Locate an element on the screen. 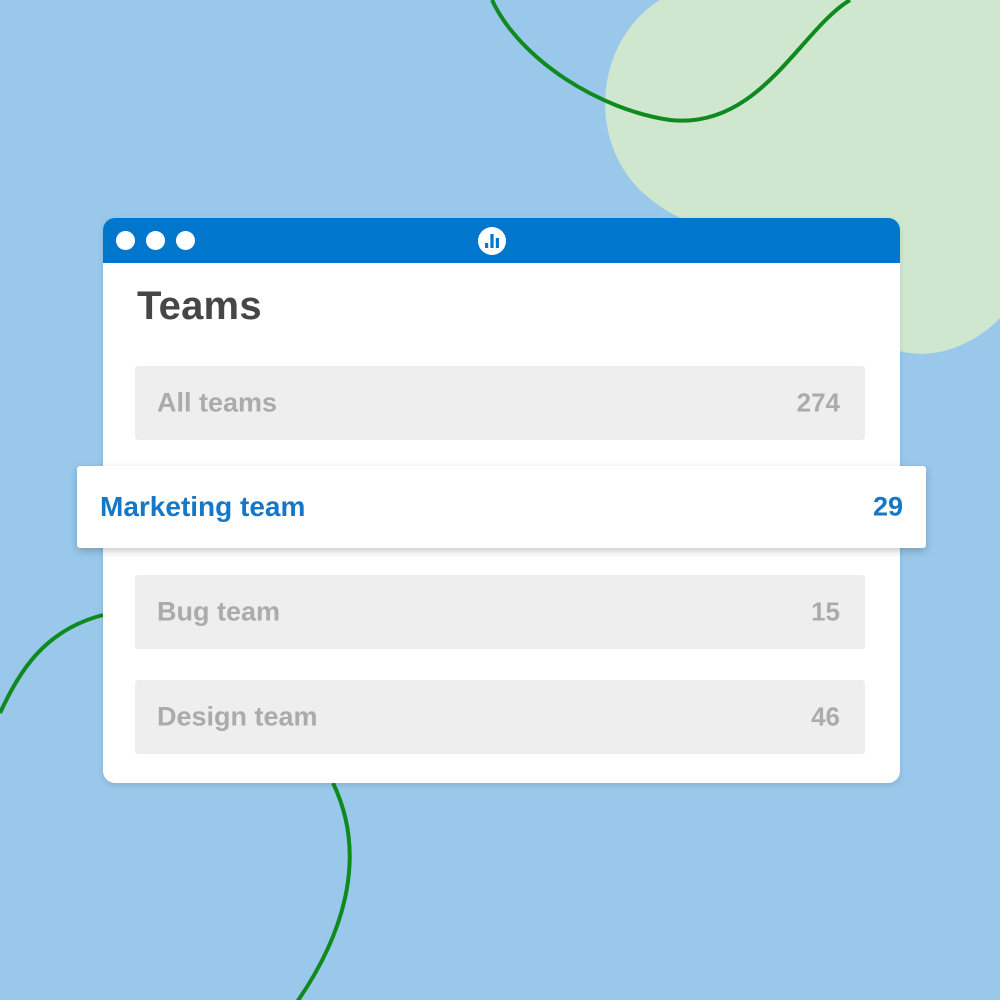 The width and height of the screenshot is (1000, 1000). team-row-bug-team: Bug team 15 is located at coordinates (500, 612).